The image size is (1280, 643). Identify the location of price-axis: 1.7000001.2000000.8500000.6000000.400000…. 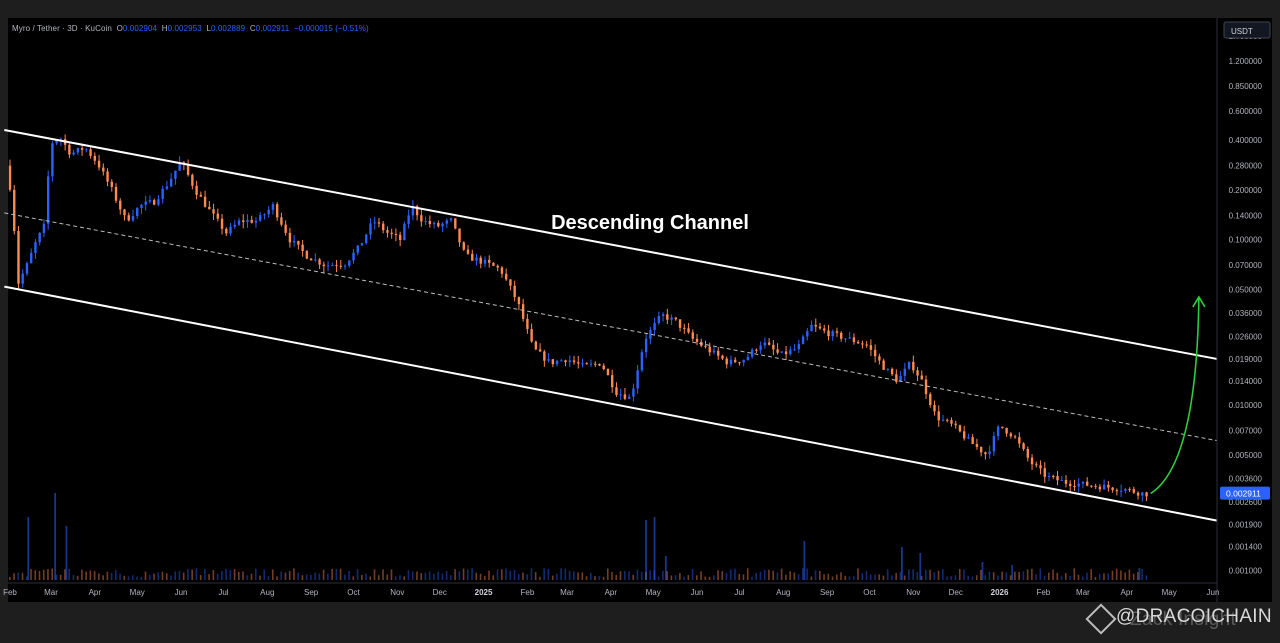
(1244, 310).